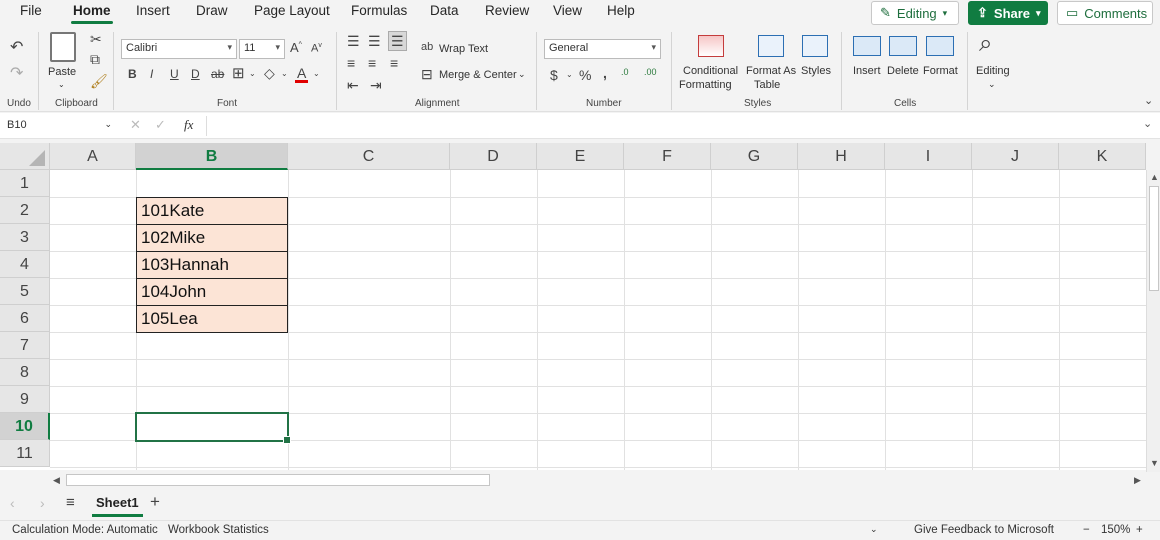 This screenshot has width=1160, height=540. I want to click on column-header: I, so click(928, 156).